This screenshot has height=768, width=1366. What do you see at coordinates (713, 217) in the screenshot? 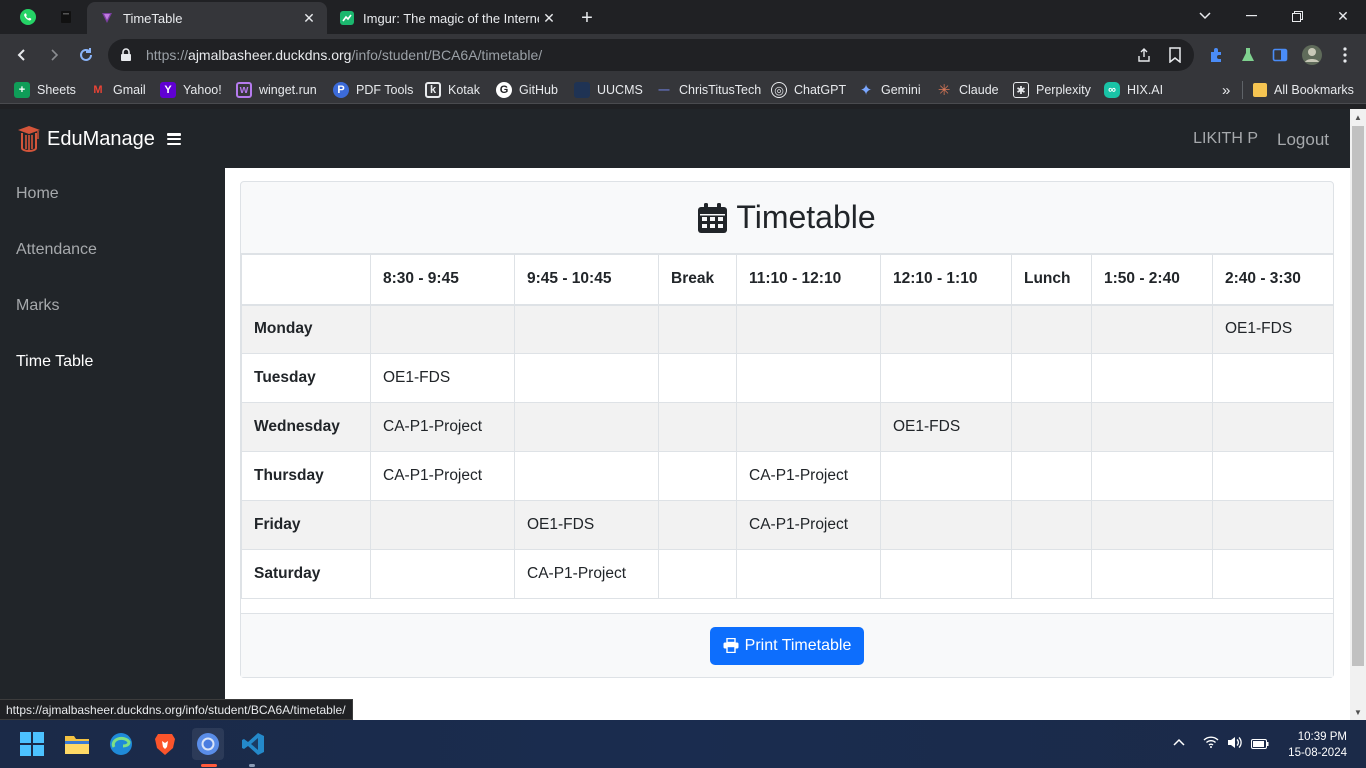
I see `calendar-icon` at bounding box center [713, 217].